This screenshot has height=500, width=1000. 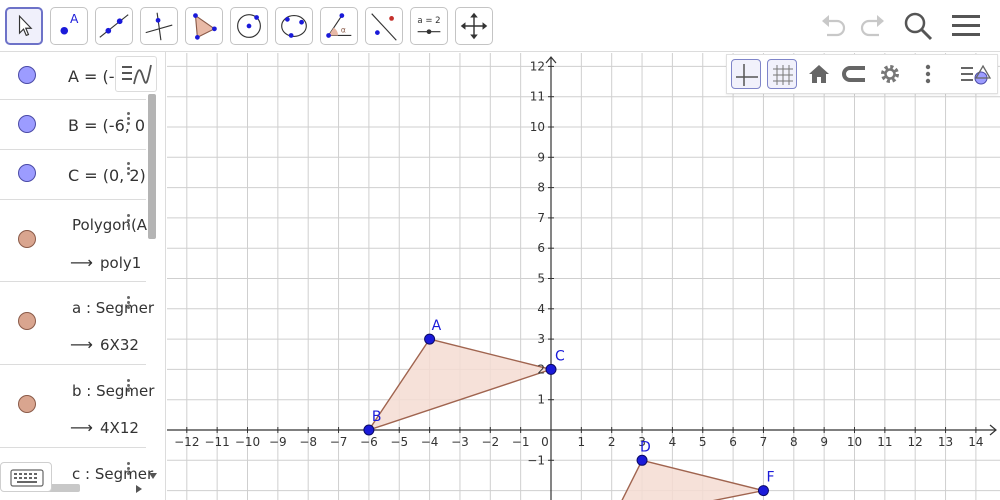 What do you see at coordinates (430, 442) in the screenshot?
I see `x-tick-label: −4` at bounding box center [430, 442].